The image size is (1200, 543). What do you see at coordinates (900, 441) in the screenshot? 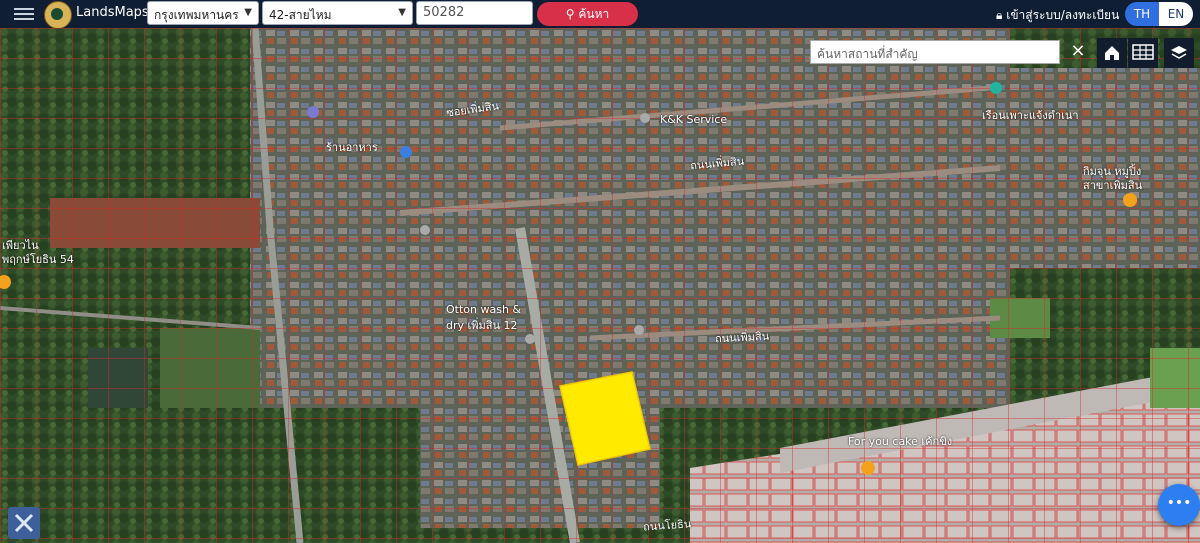
I see `map-label: For you cake เค้กขิง` at bounding box center [900, 441].